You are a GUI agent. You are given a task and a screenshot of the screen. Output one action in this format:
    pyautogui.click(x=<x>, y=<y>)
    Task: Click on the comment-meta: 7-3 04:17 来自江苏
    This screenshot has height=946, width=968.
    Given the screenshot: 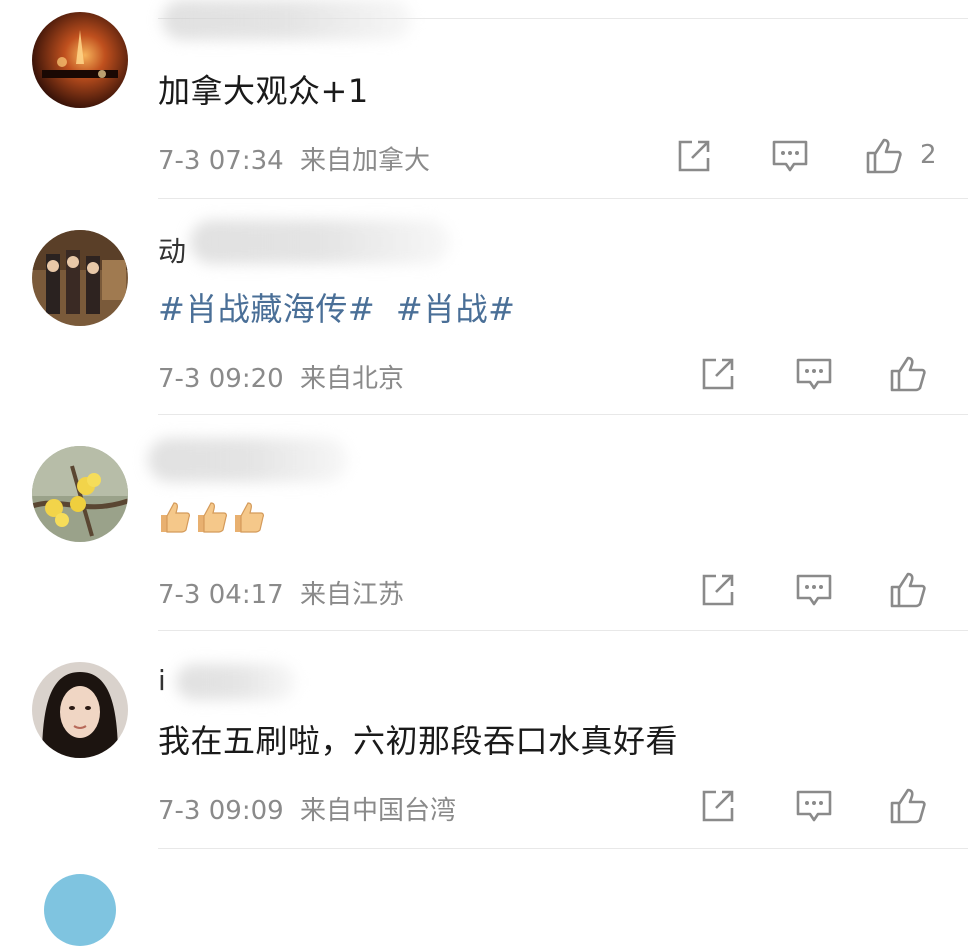 What is the action you would take?
    pyautogui.click(x=281, y=592)
    